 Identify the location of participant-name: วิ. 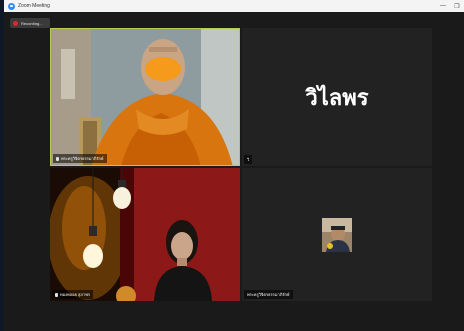
(248, 159).